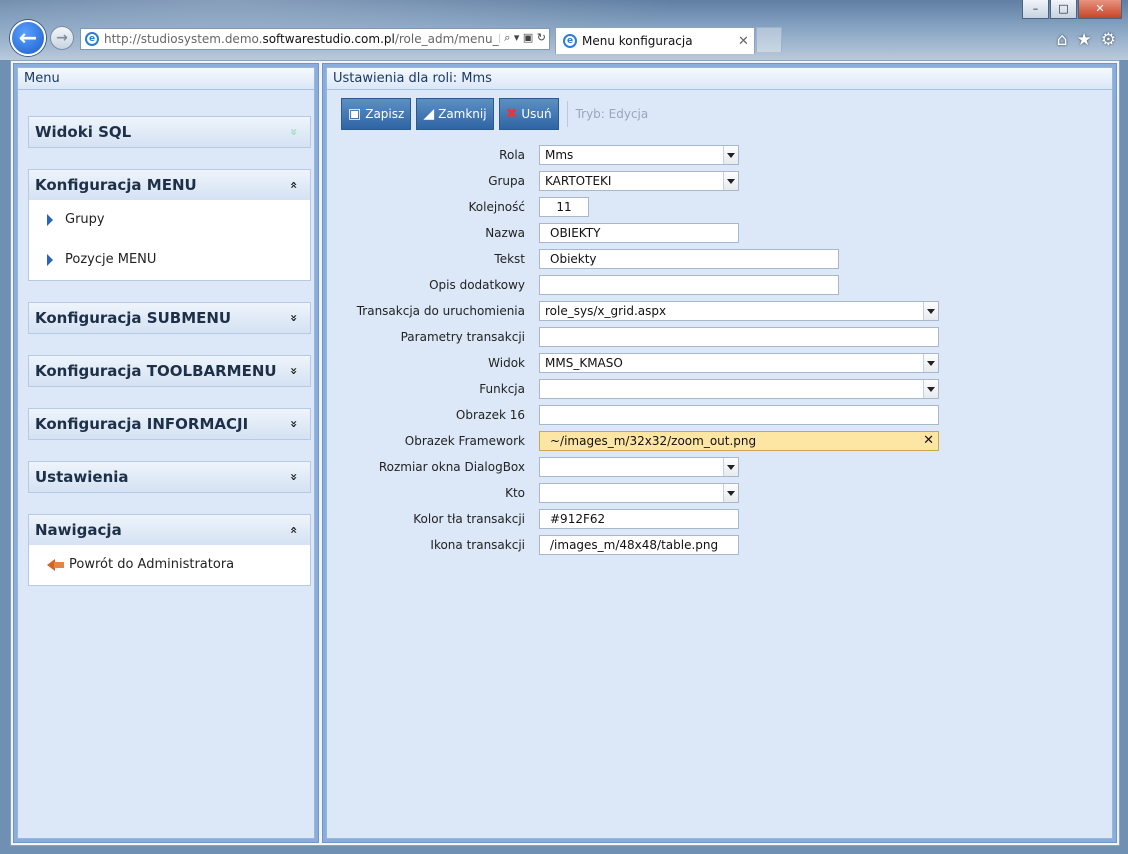 The height and width of the screenshot is (854, 1128). I want to click on accordion-header-widoki-sql: Widoki SQL », so click(169, 132).